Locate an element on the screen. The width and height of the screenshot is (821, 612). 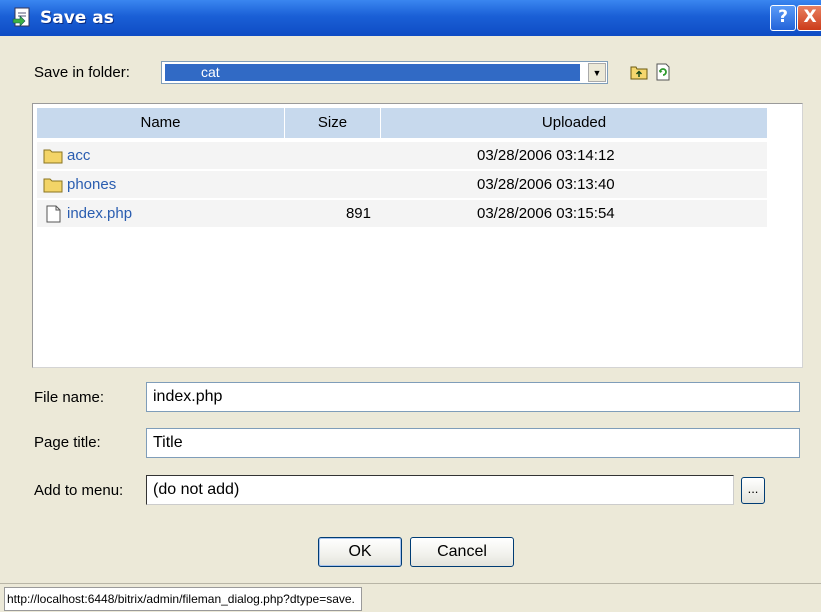
dialog-title: Save as is located at coordinates (77, 18).